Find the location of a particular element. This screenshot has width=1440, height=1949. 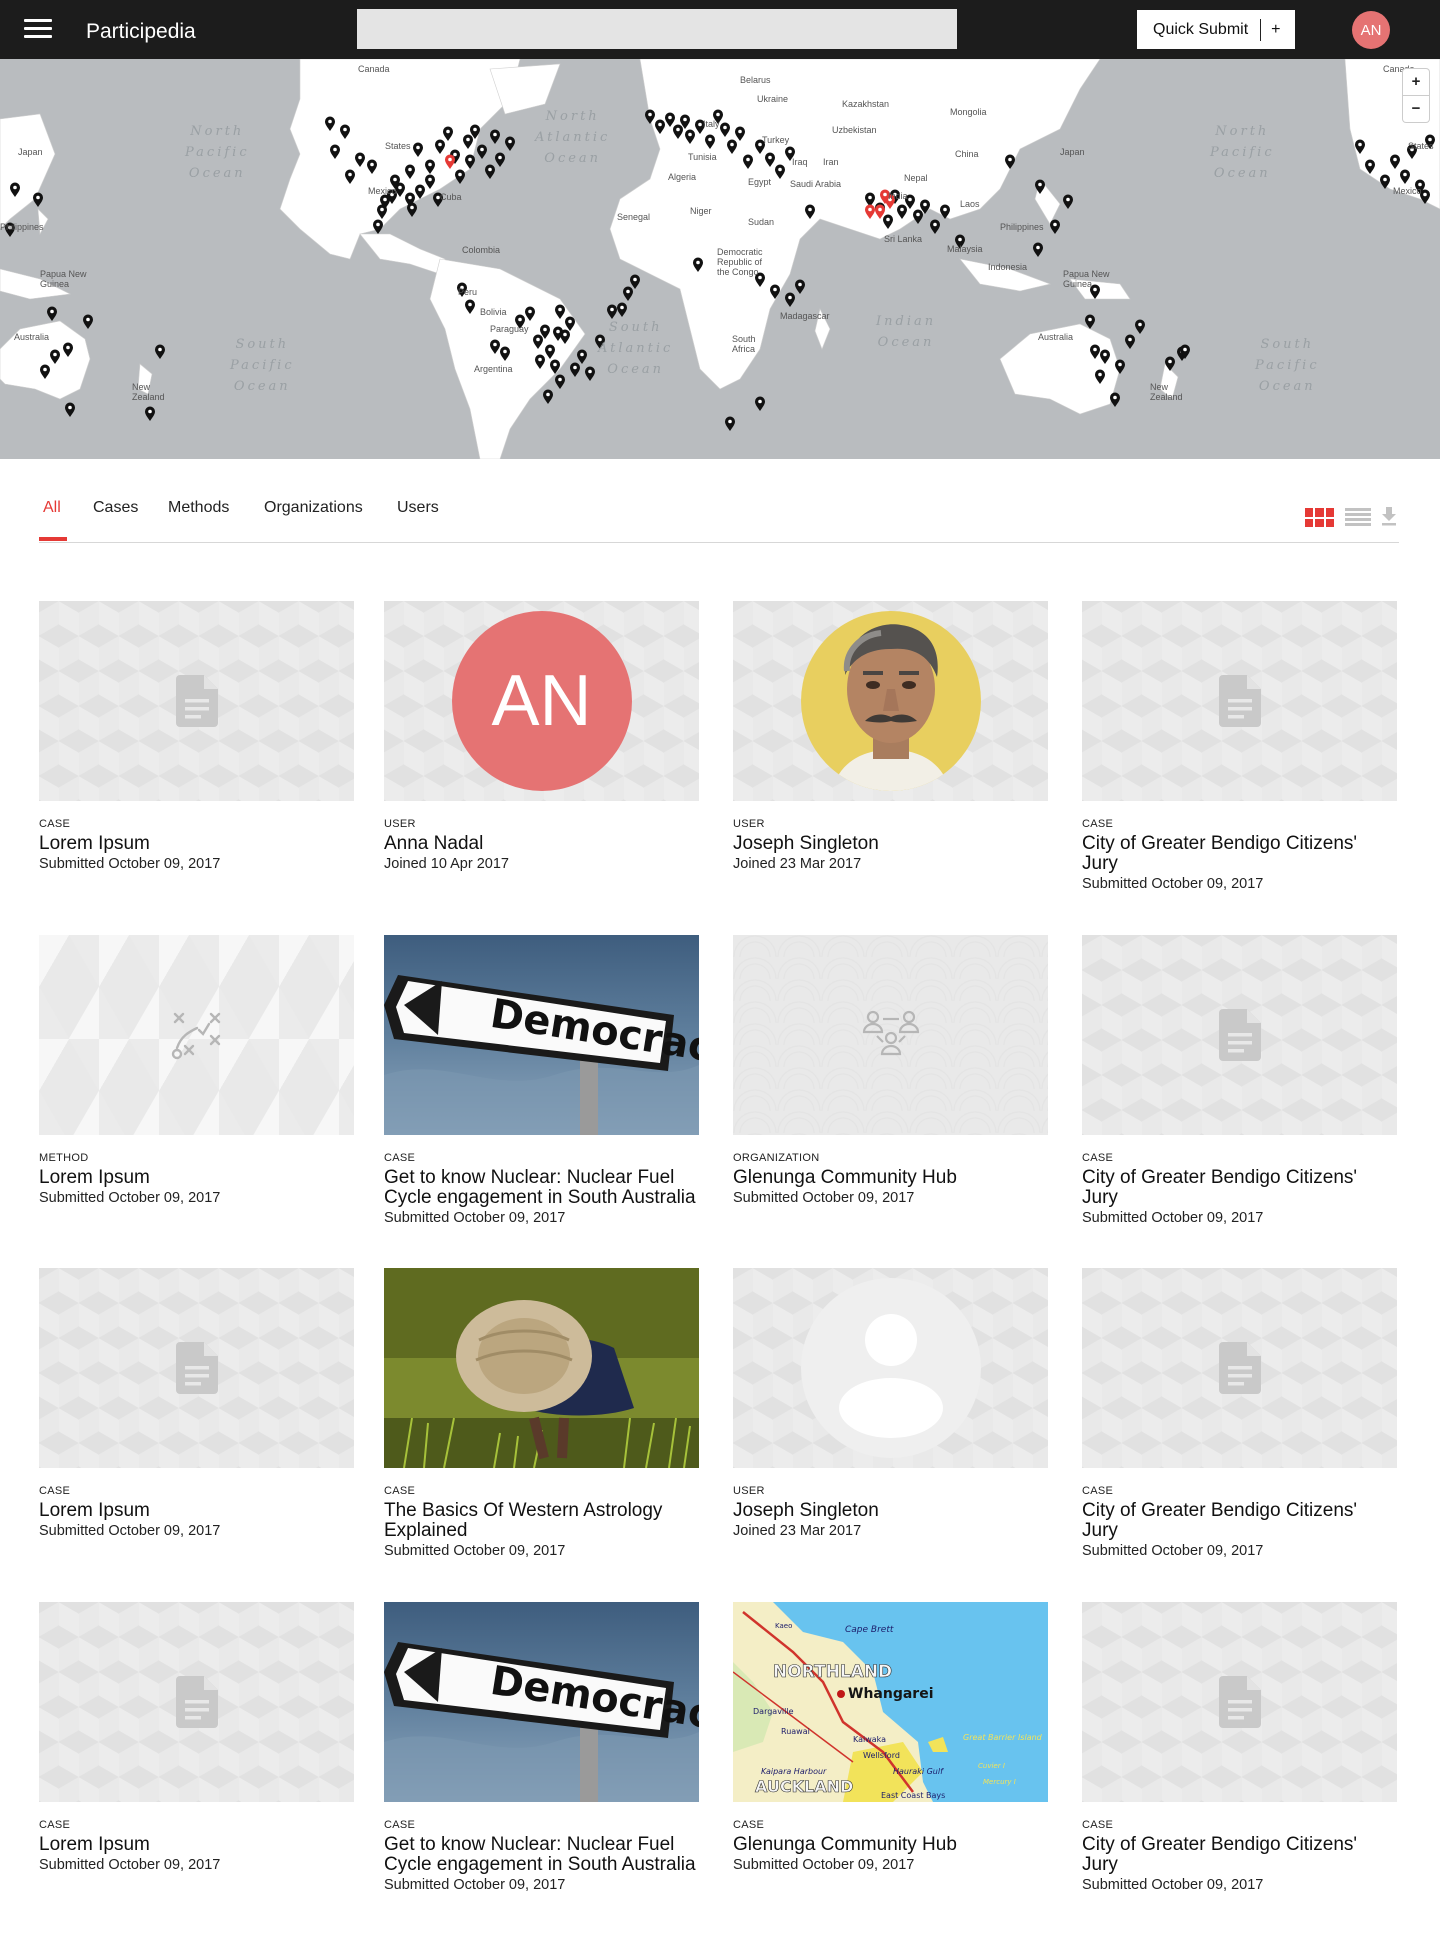

tab-cases: Cases is located at coordinates (115, 508).